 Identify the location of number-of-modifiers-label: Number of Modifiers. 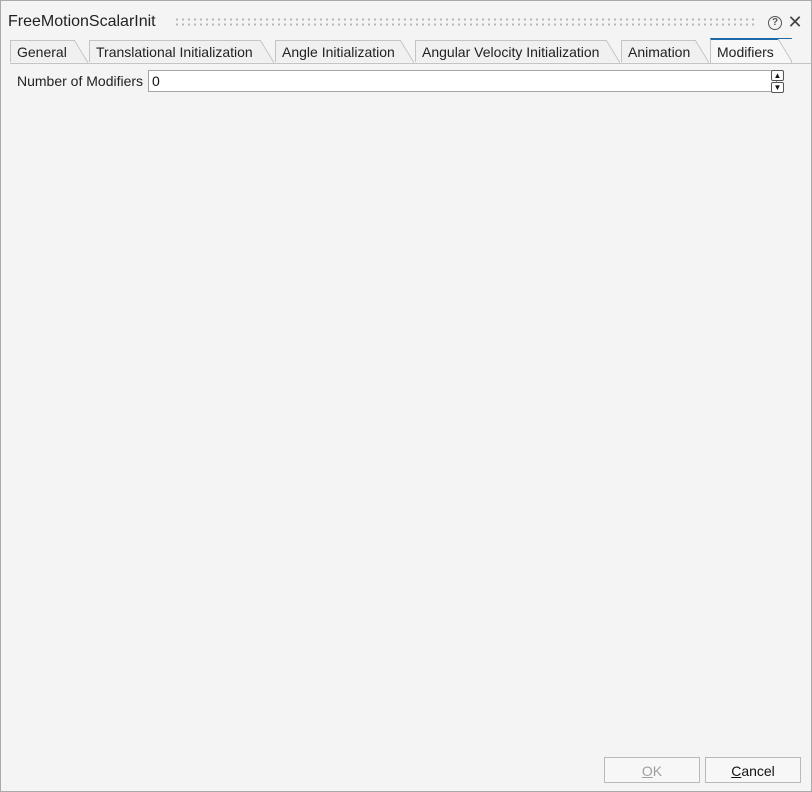
(80, 81).